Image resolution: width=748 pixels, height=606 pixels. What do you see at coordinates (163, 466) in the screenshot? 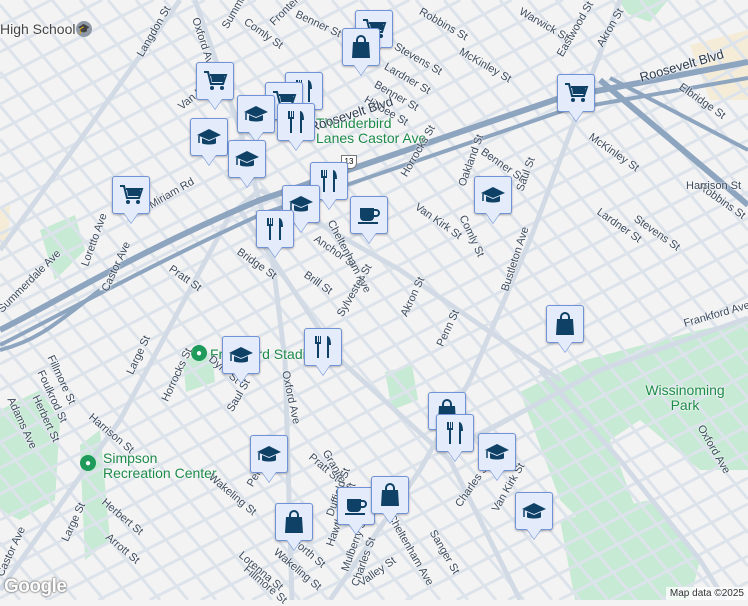
I see `poi-simpson-recreation-center: Simpson Recreation Center` at bounding box center [163, 466].